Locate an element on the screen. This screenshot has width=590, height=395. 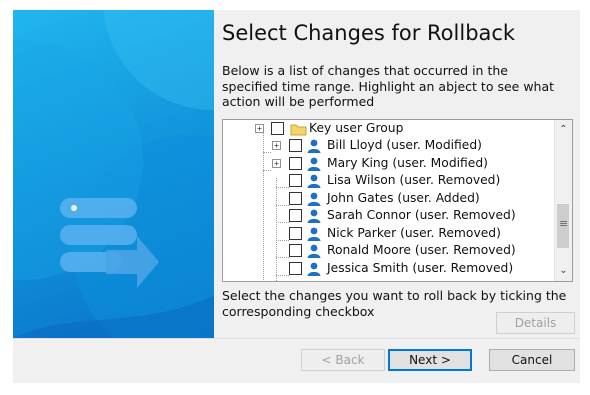
tree-item-nick-parker: Nick Parker (user. Removed) is located at coordinates (388, 234).